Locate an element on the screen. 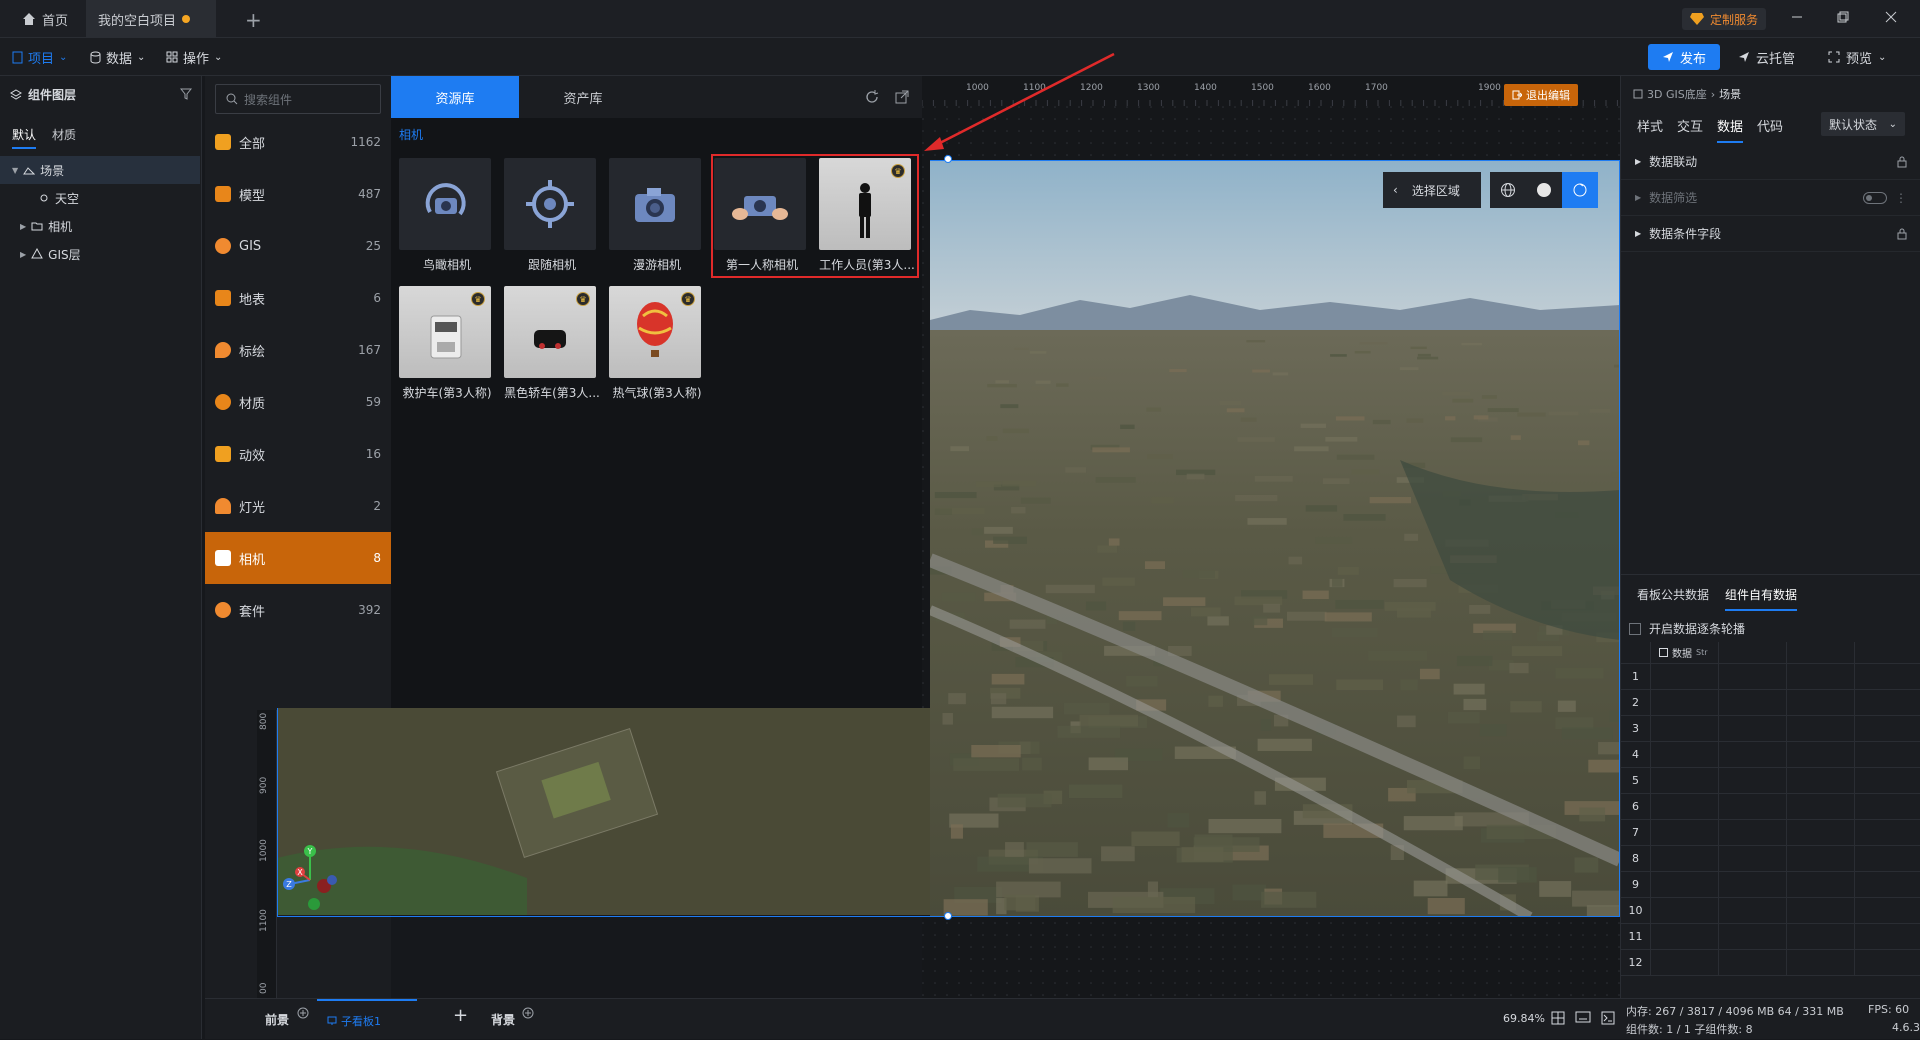 This screenshot has width=1920, height=1040. refresh-icon is located at coordinates (872, 97).